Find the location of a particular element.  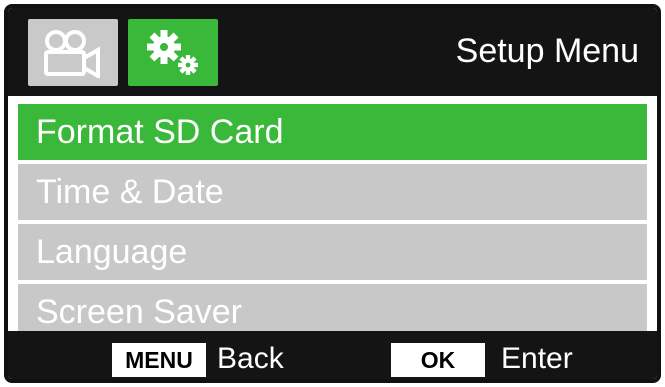

menu-item-time-date: Time & Date is located at coordinates (332, 192).